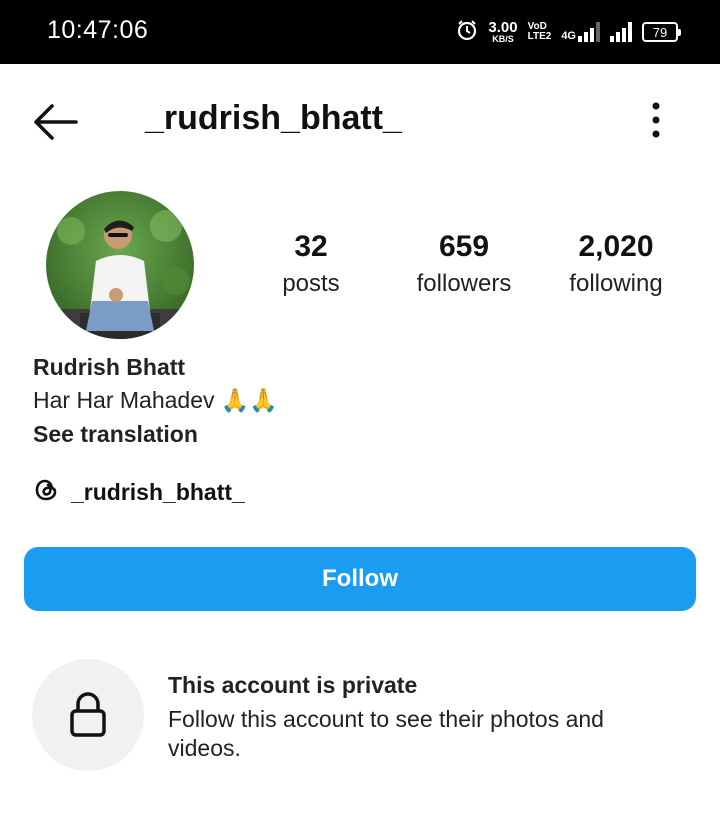 The width and height of the screenshot is (720, 819). What do you see at coordinates (360, 579) in the screenshot?
I see `follow-button: Follow` at bounding box center [360, 579].